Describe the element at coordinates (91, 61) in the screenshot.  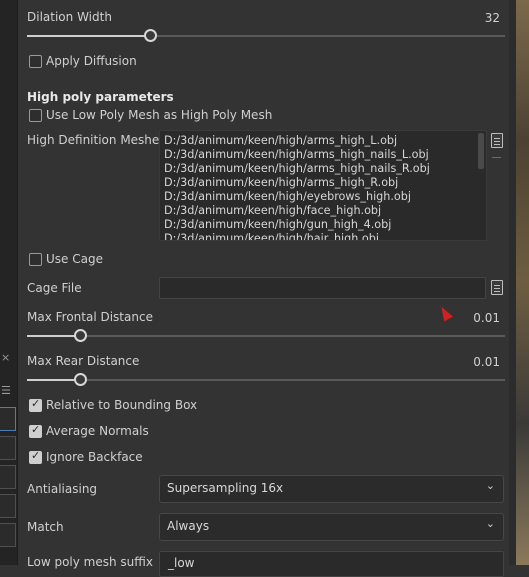
I see `apply-diffusion-label: Apply Diffusion` at that location.